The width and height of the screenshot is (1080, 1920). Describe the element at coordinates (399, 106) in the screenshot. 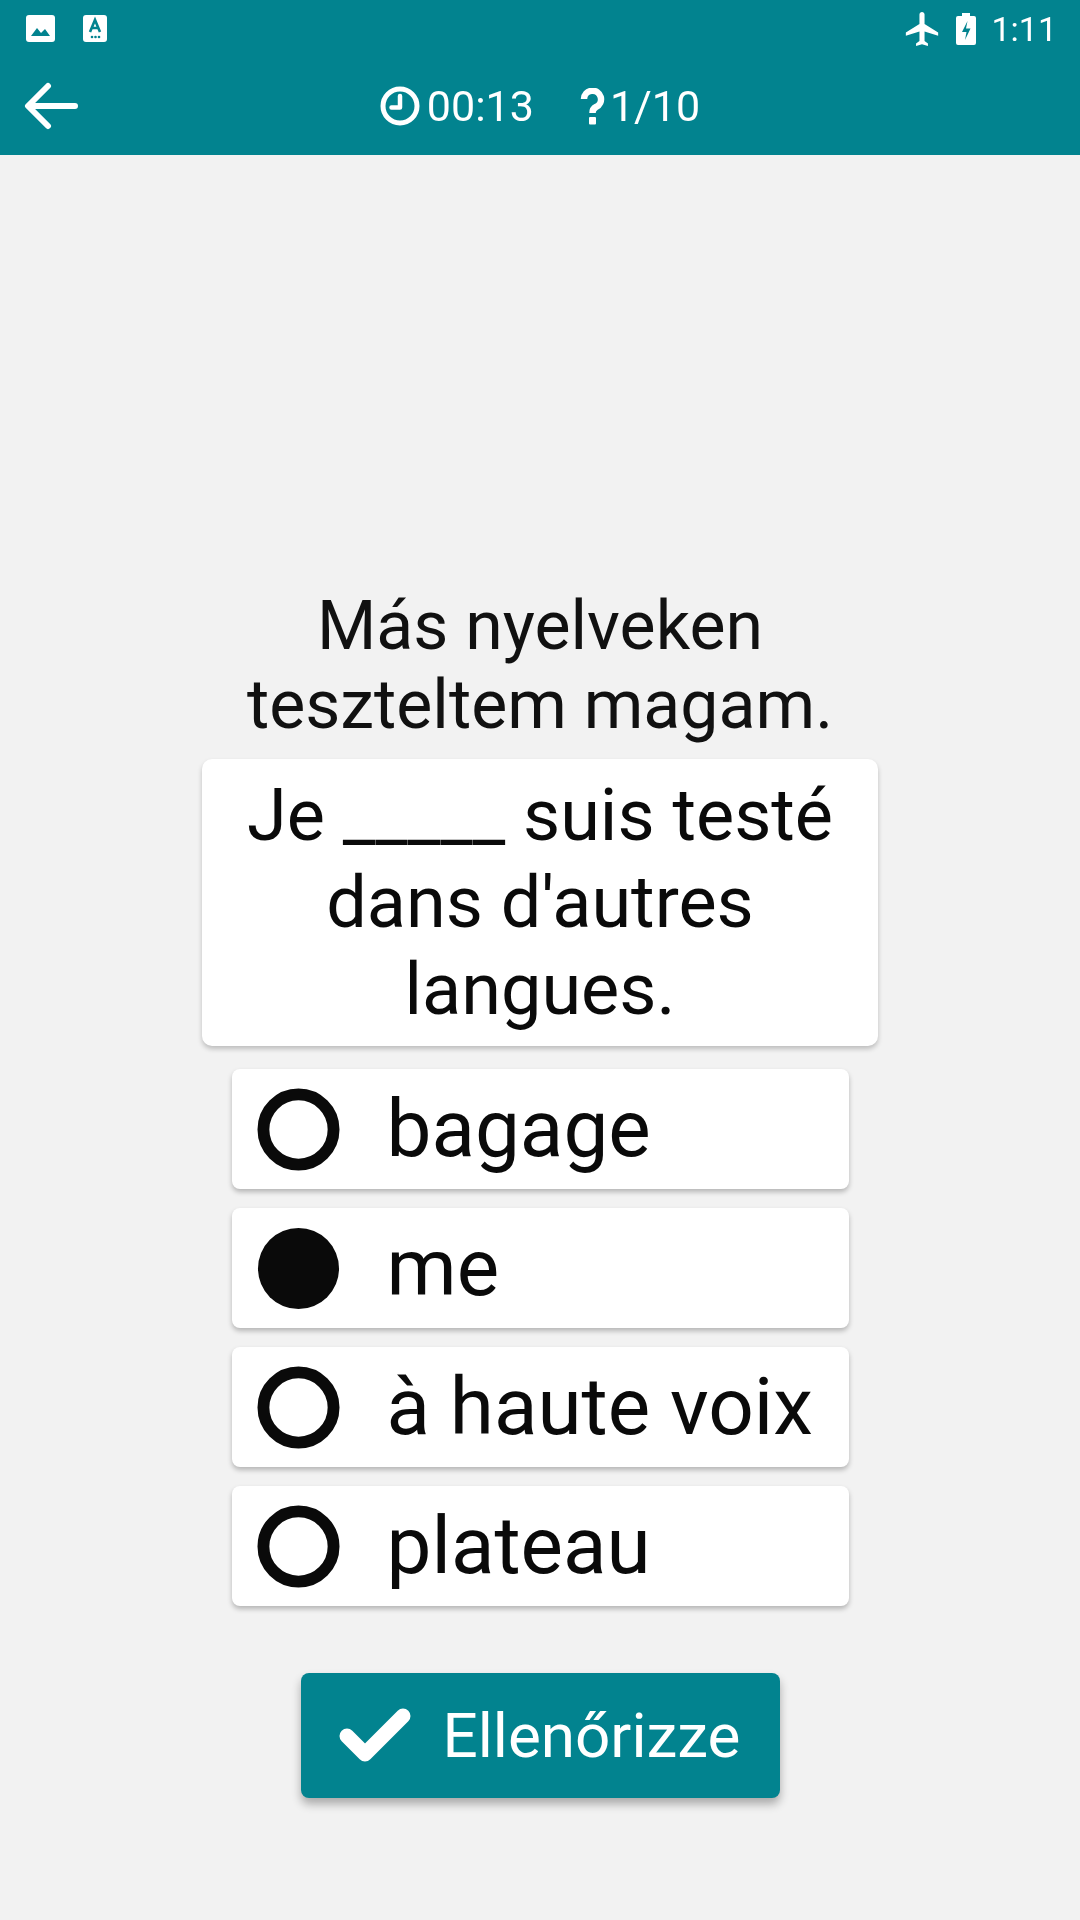

I see `clock-icon` at that location.